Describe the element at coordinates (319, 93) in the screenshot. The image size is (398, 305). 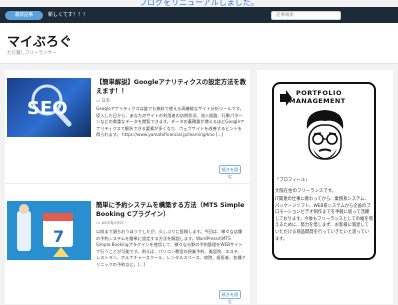
I see `portfolio-title: PORTFOLIO` at that location.